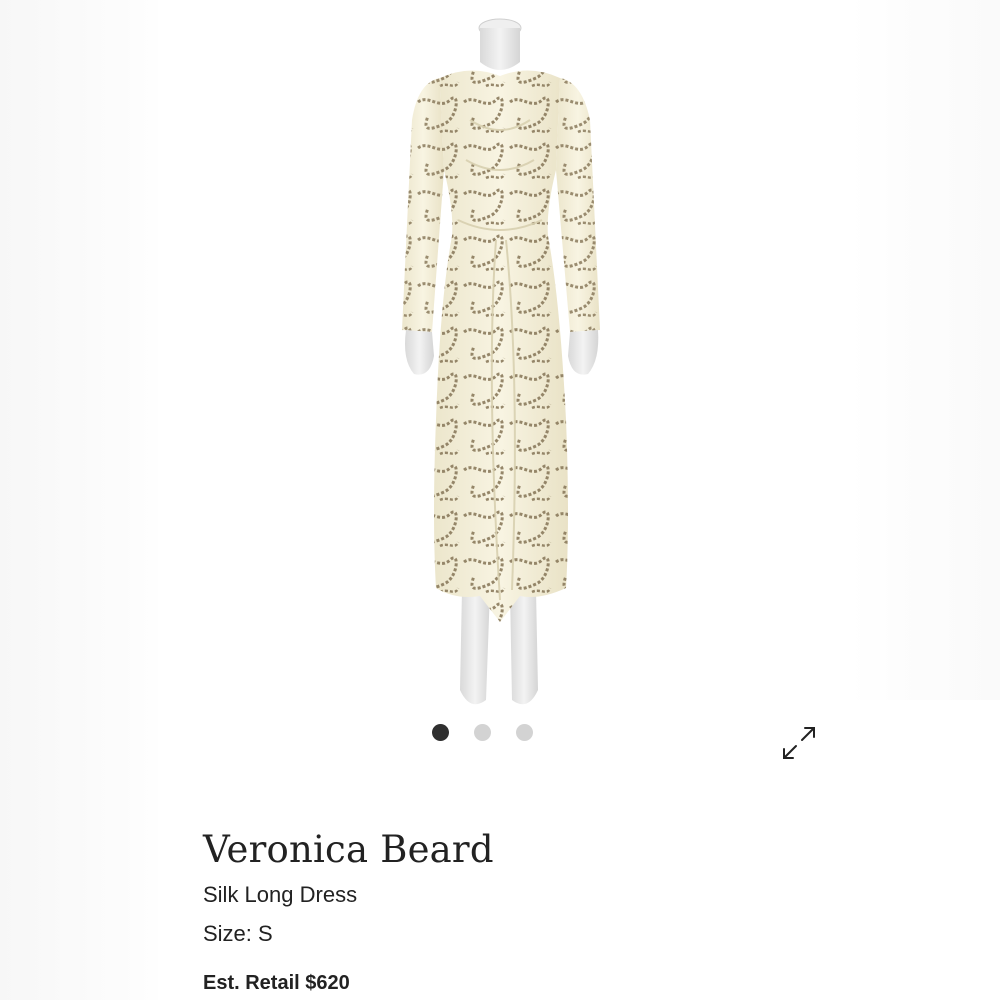 The image size is (1000, 1000). I want to click on image-carousel-dots, so click(482, 732).